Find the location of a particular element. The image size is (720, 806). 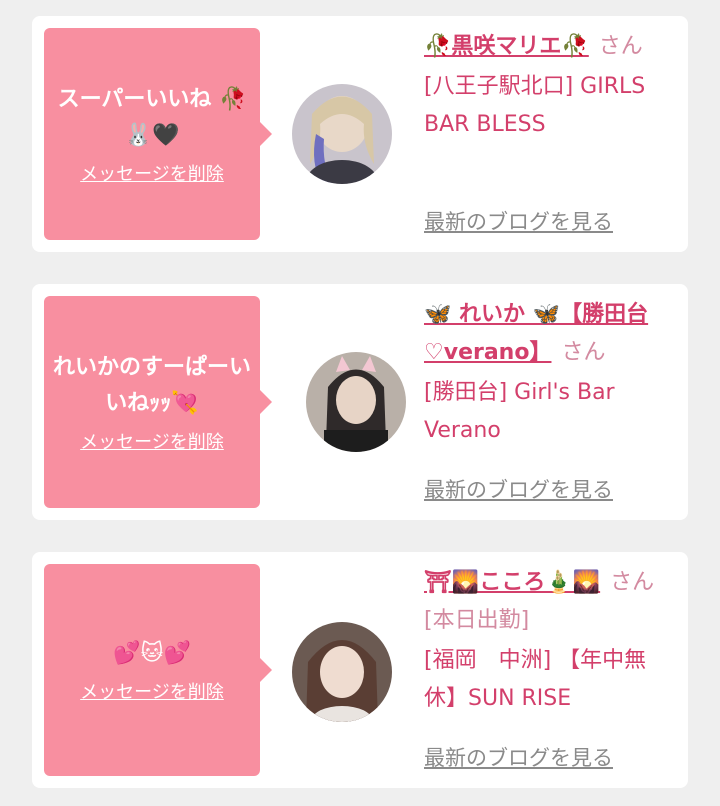

shop-name: [八王子駅北口] GIRLS BAR BLESS is located at coordinates (535, 105).